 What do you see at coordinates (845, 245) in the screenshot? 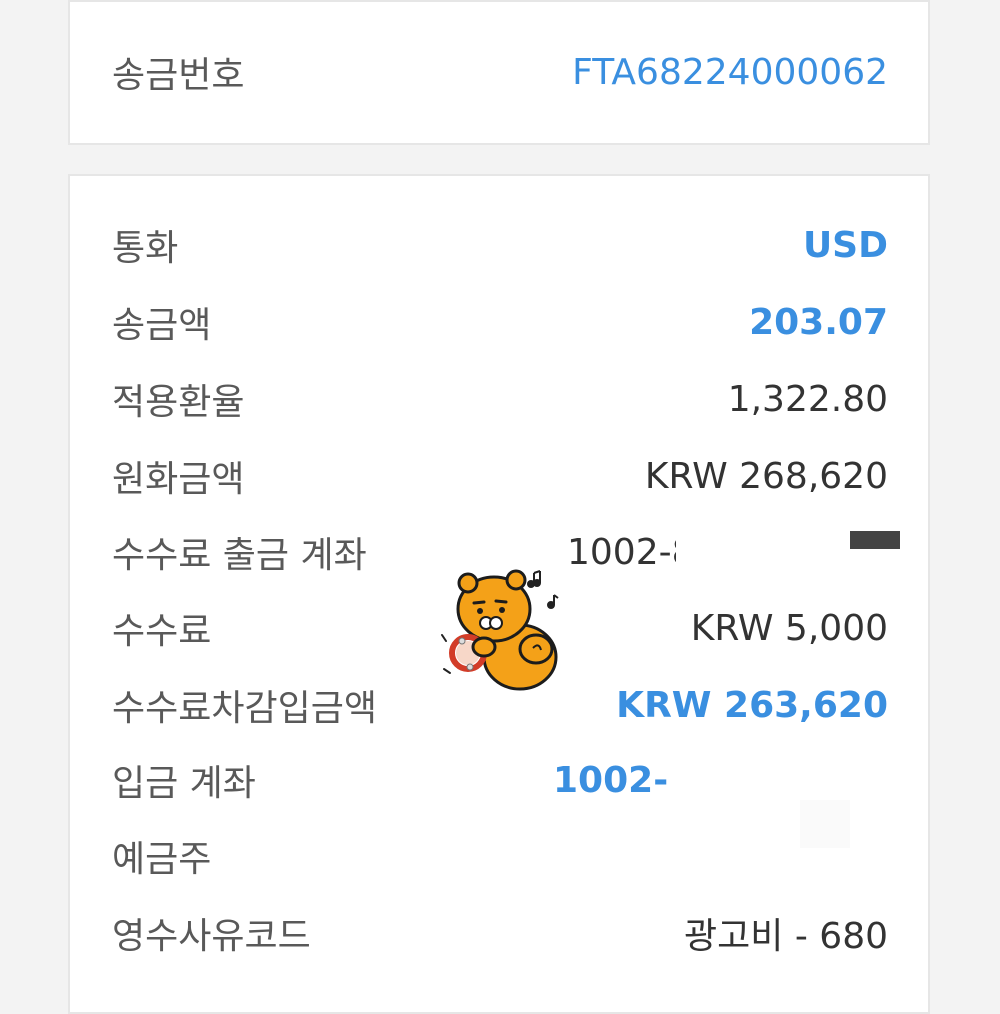
I see `currency-value: USD` at bounding box center [845, 245].